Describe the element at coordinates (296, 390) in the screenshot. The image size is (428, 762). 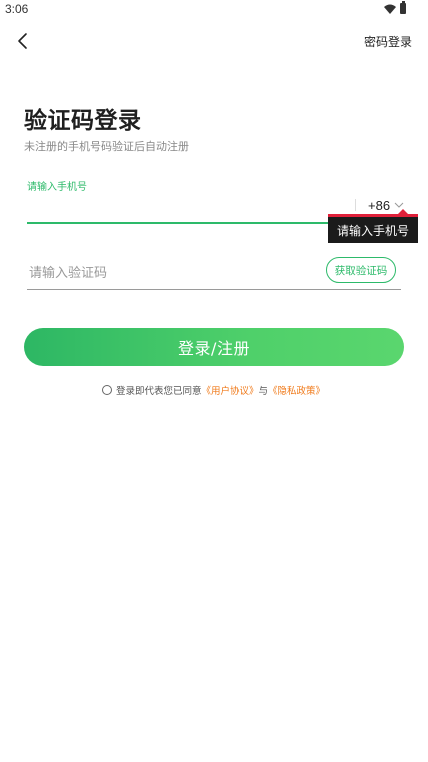
I see `privacy-policy-link: 《隐私政策》` at that location.